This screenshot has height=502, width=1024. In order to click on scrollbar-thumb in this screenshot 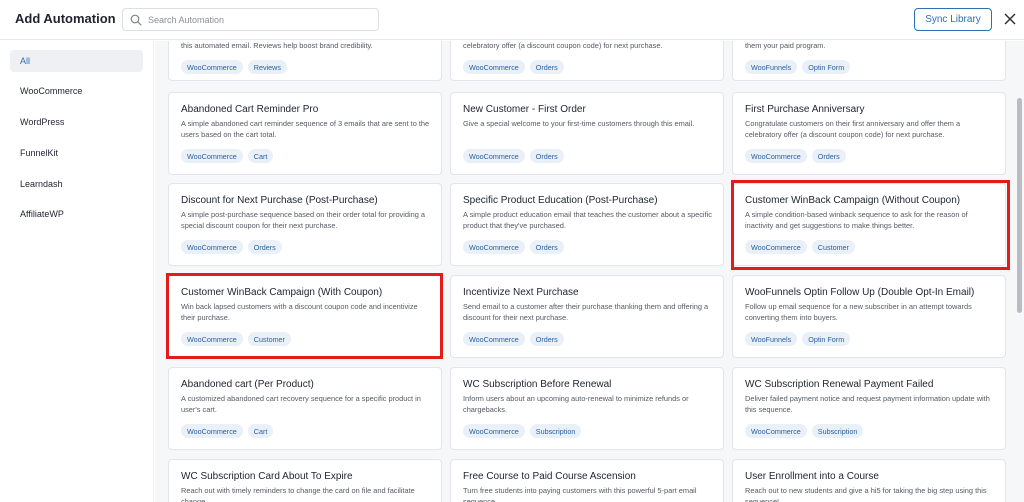, I will do `click(1019, 205)`.